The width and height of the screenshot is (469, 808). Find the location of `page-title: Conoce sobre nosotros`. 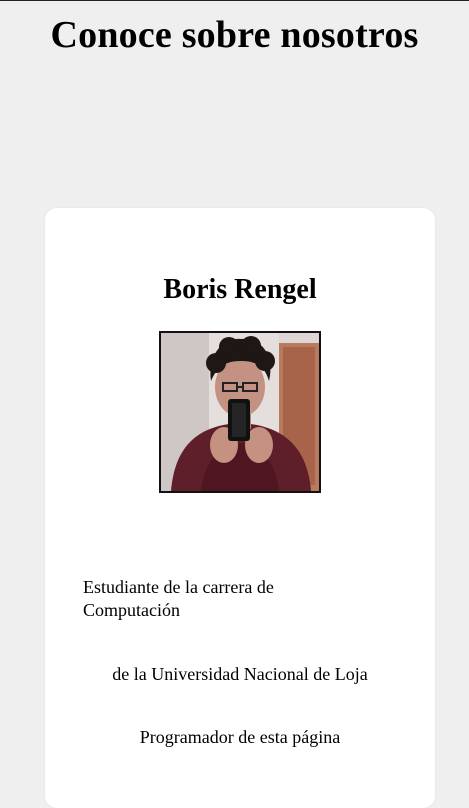

page-title: Conoce sobre nosotros is located at coordinates (234, 35).